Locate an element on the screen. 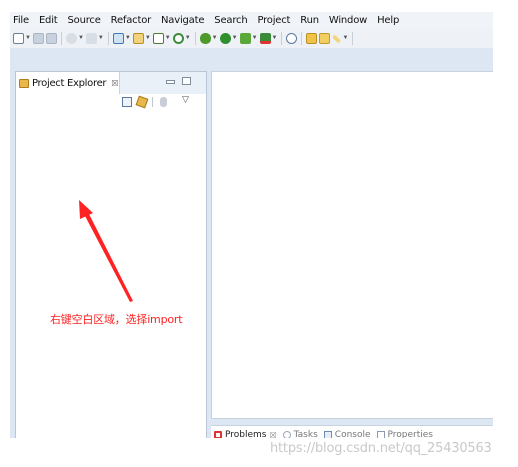 The image size is (518, 467). arrow-head is located at coordinates (86, 209).